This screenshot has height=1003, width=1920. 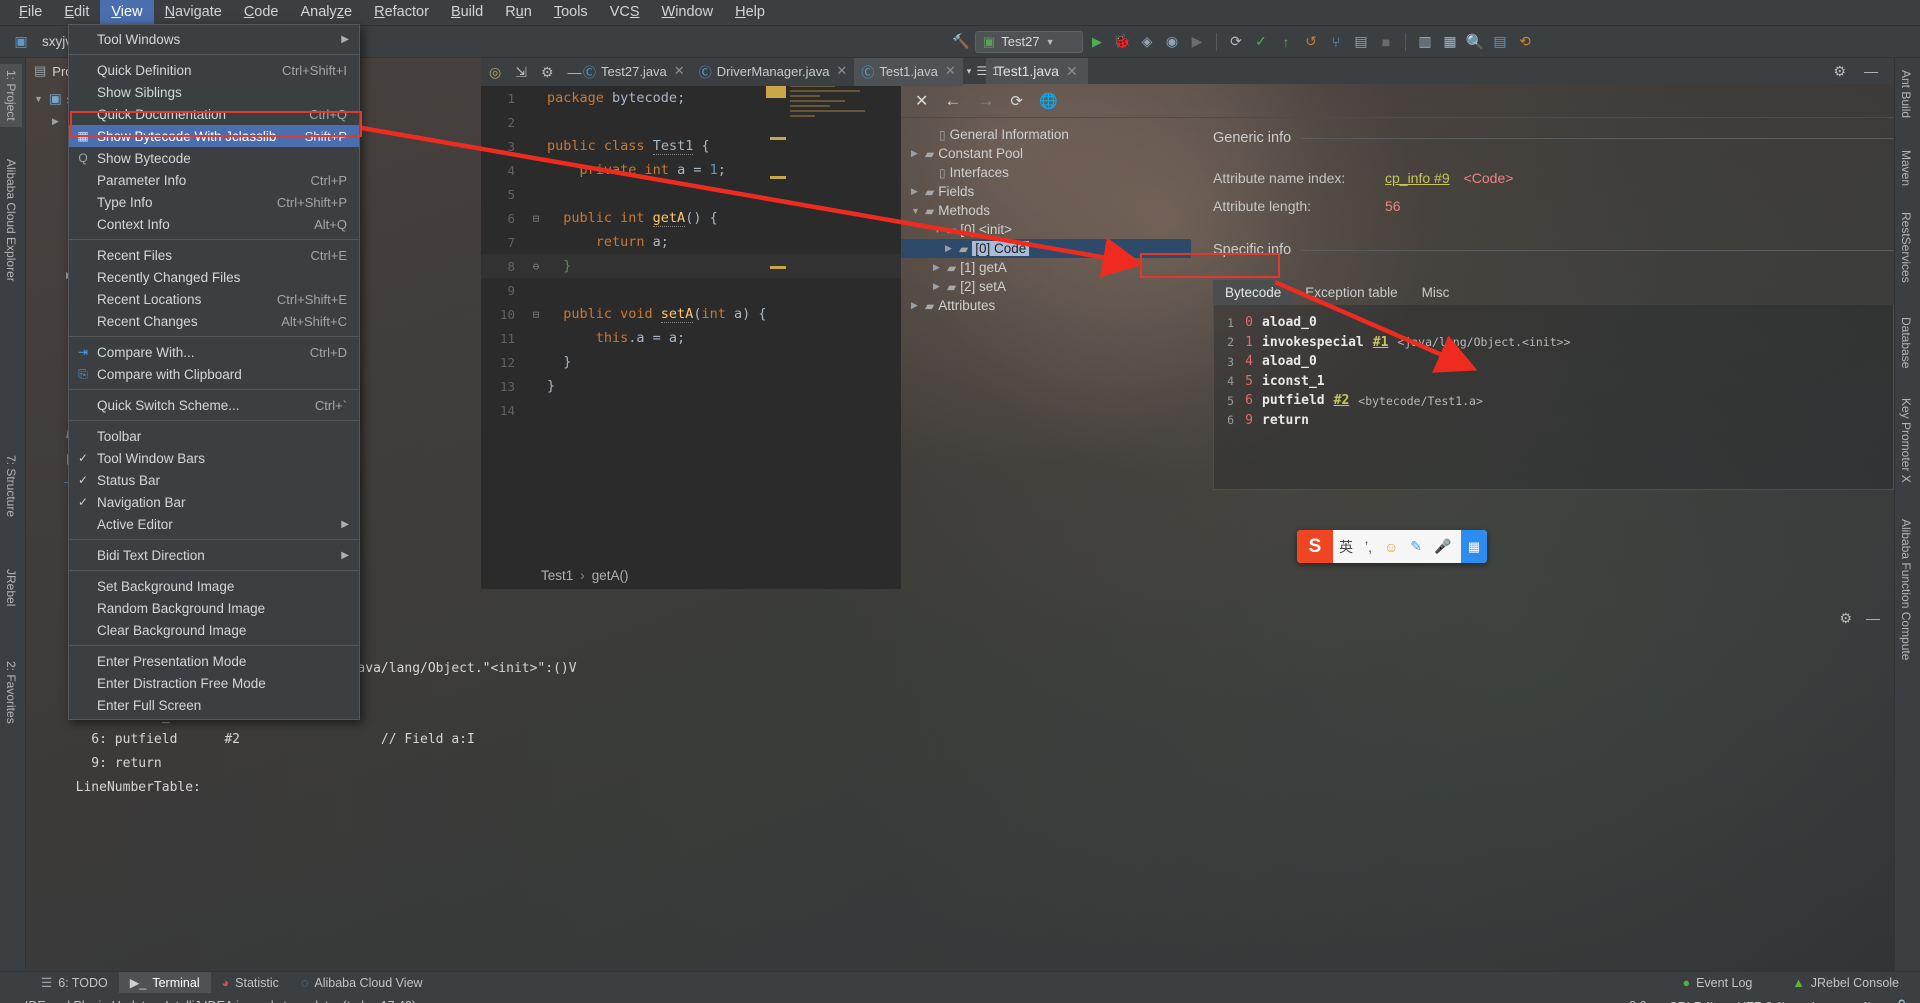 I want to click on target-icon: ◎, so click(x=495, y=72).